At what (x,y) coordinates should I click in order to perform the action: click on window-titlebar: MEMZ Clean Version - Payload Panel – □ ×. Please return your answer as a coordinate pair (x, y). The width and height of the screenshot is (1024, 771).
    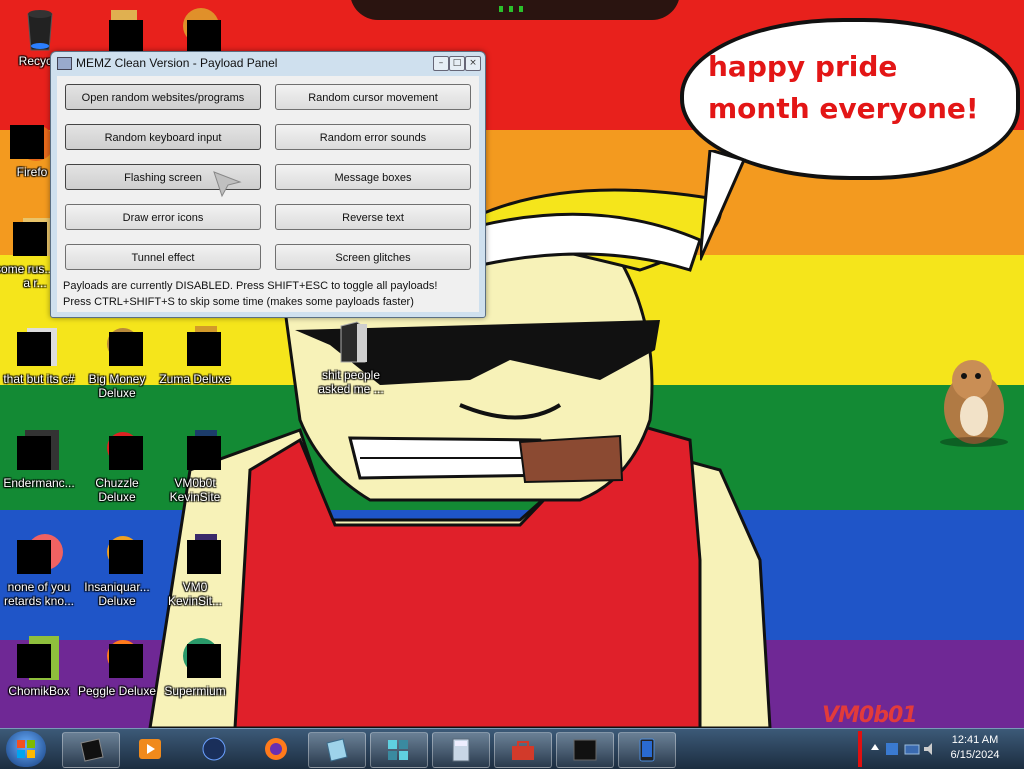
    Looking at the image, I should click on (268, 63).